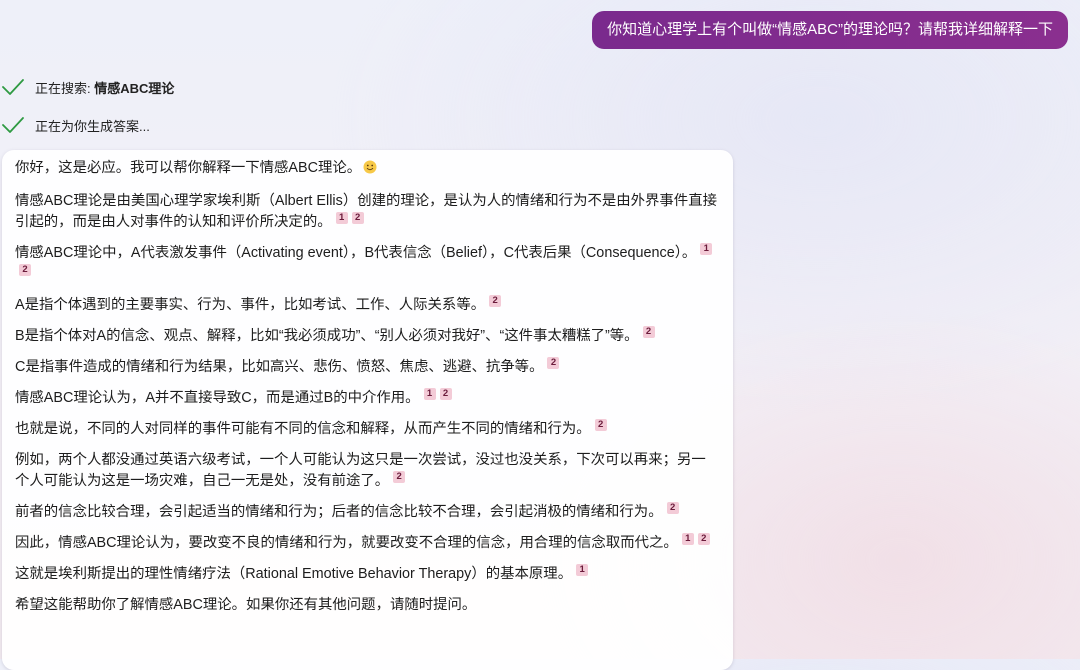  I want to click on answer-paragraph: A是指个体遇到的主要事实、行为、事件，比如考试、工作、人际关系等。 2, so click(366, 305).